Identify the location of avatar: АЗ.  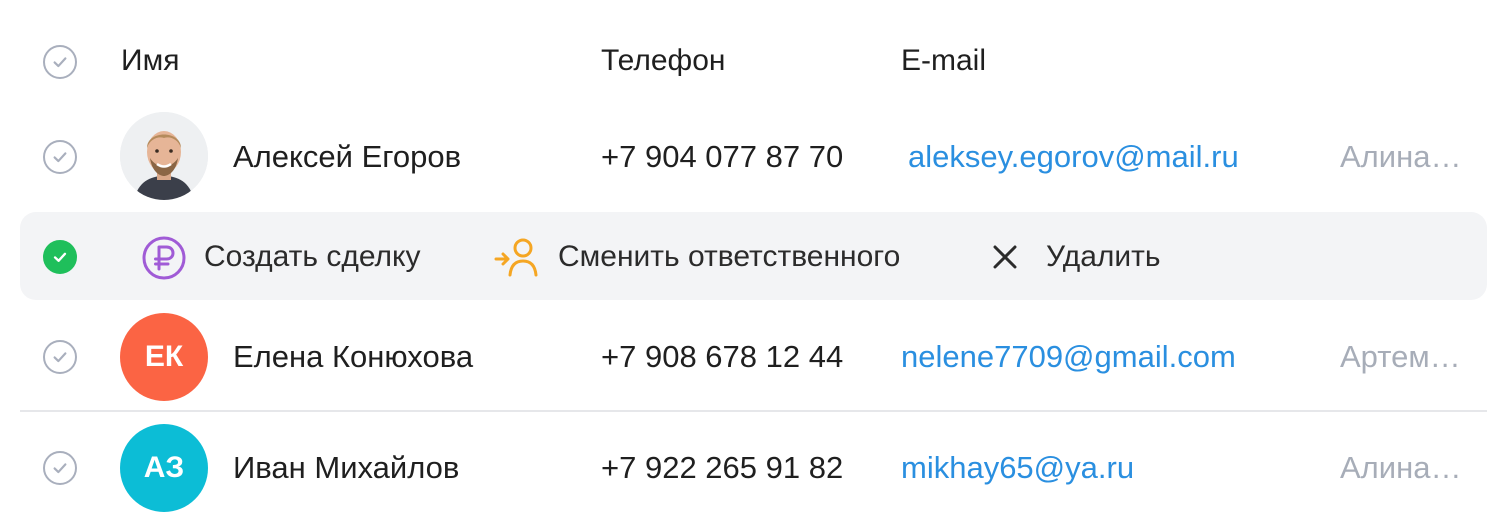
(164, 468).